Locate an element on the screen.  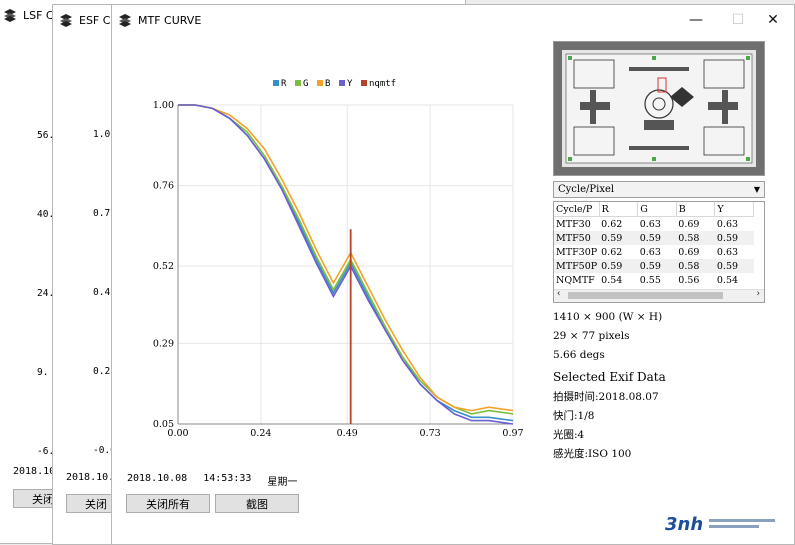
chevron-down-icon: ▼ is located at coordinates (756, 189).